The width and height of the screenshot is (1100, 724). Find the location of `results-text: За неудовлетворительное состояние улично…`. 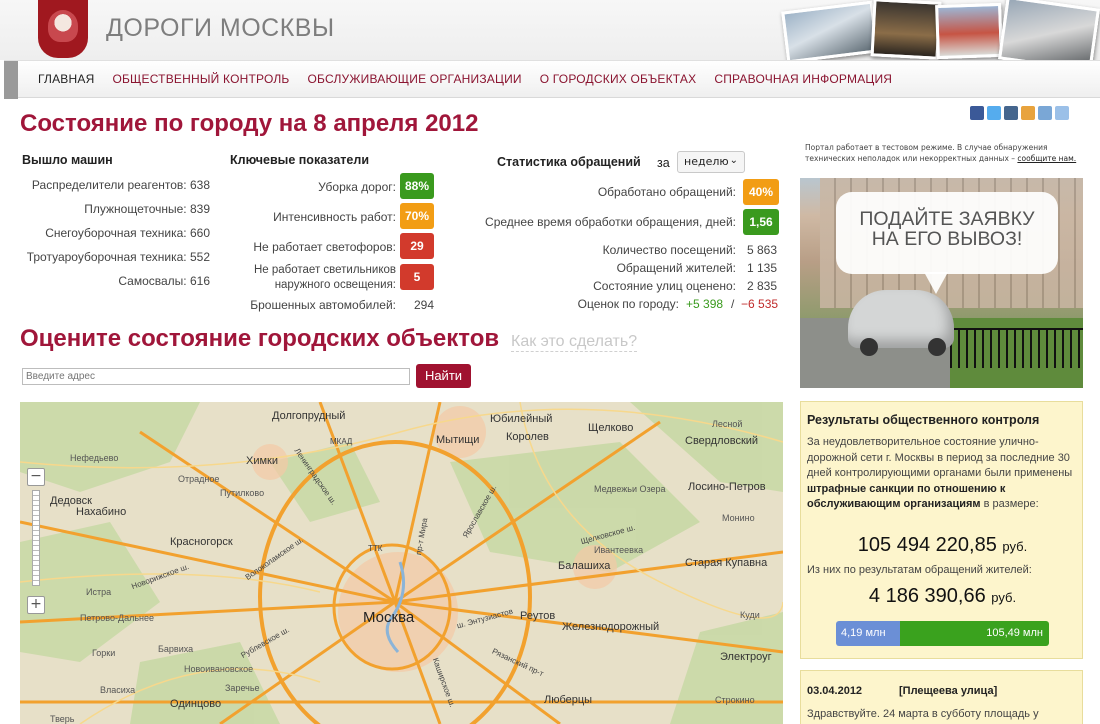

results-text: За неудовлетворительное состояние улично… is located at coordinates (940, 473).